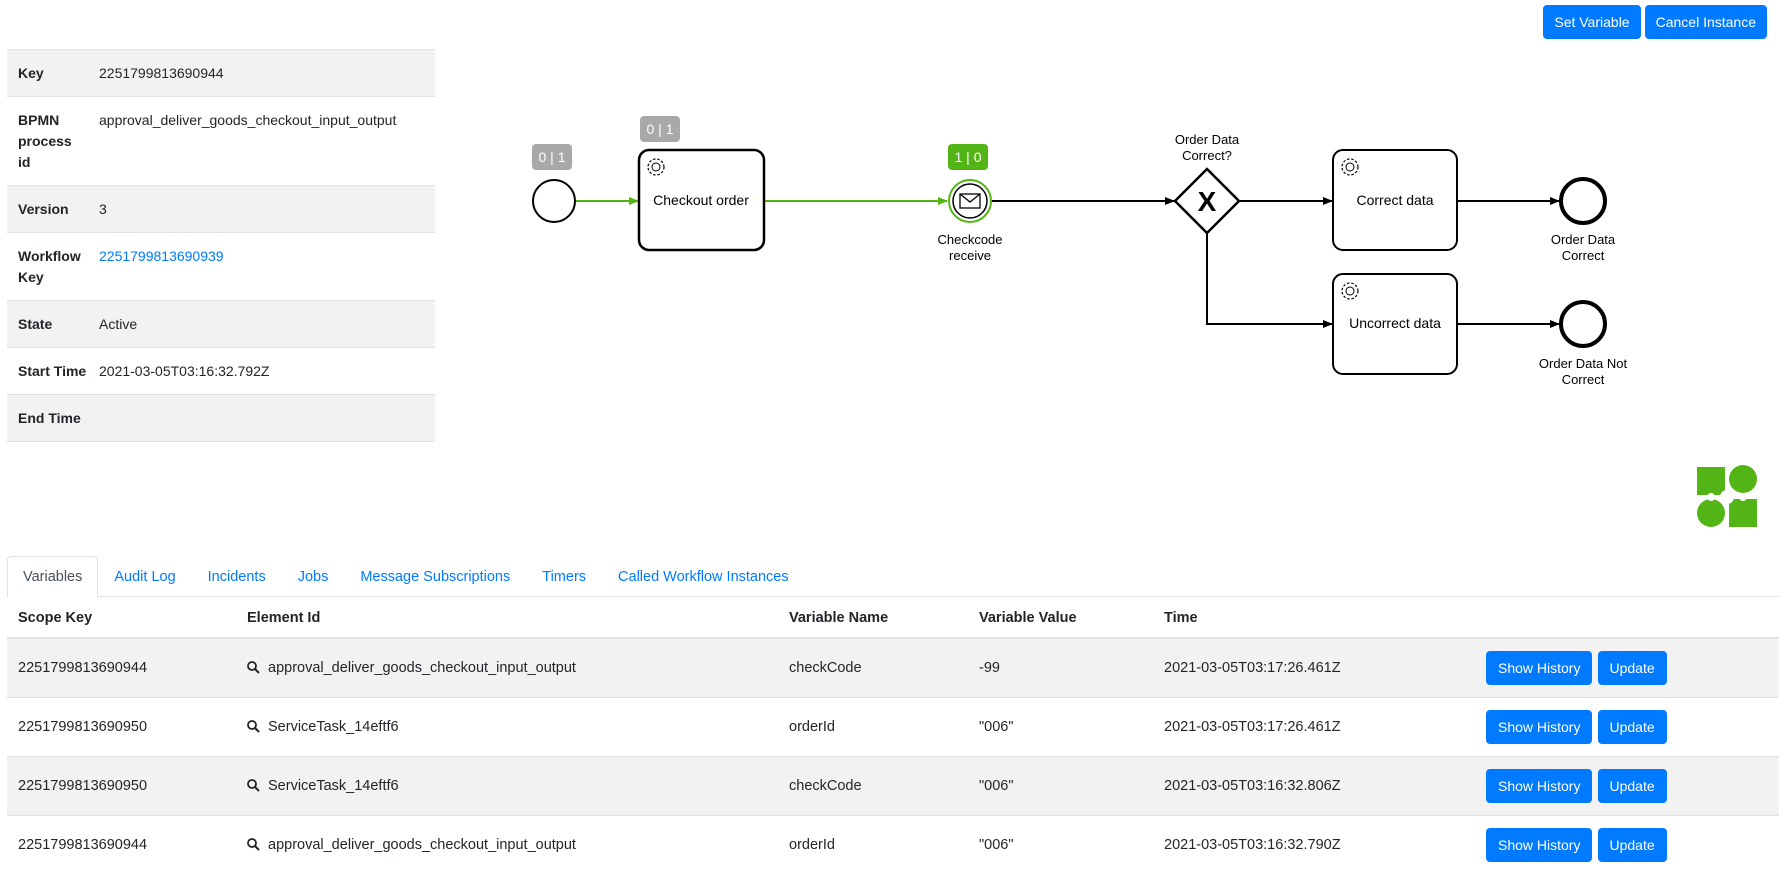 The height and width of the screenshot is (874, 1779). What do you see at coordinates (261, 267) in the screenshot?
I see `detail-value-workflow-key: 2251799813690939` at bounding box center [261, 267].